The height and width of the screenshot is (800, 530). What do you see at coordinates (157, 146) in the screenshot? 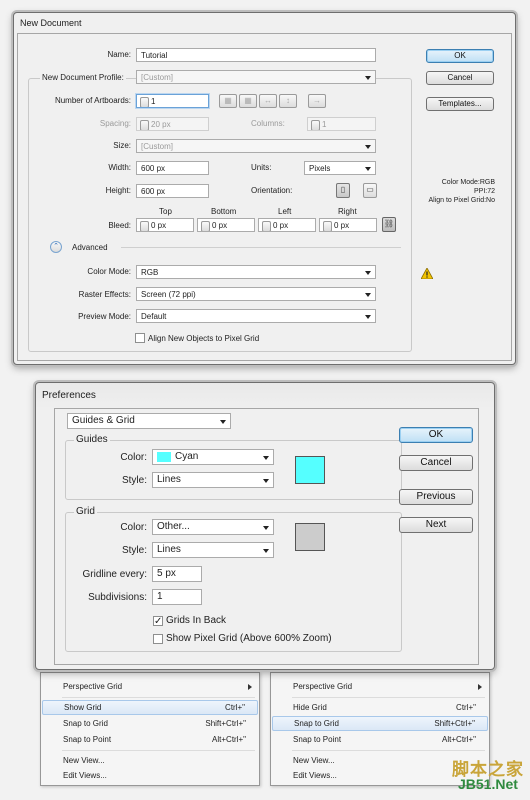
I see `size-value: [Custom]` at bounding box center [157, 146].